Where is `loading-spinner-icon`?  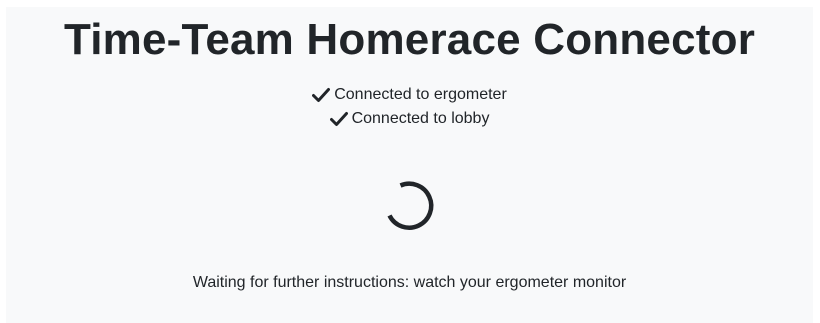 loading-spinner-icon is located at coordinates (410, 202).